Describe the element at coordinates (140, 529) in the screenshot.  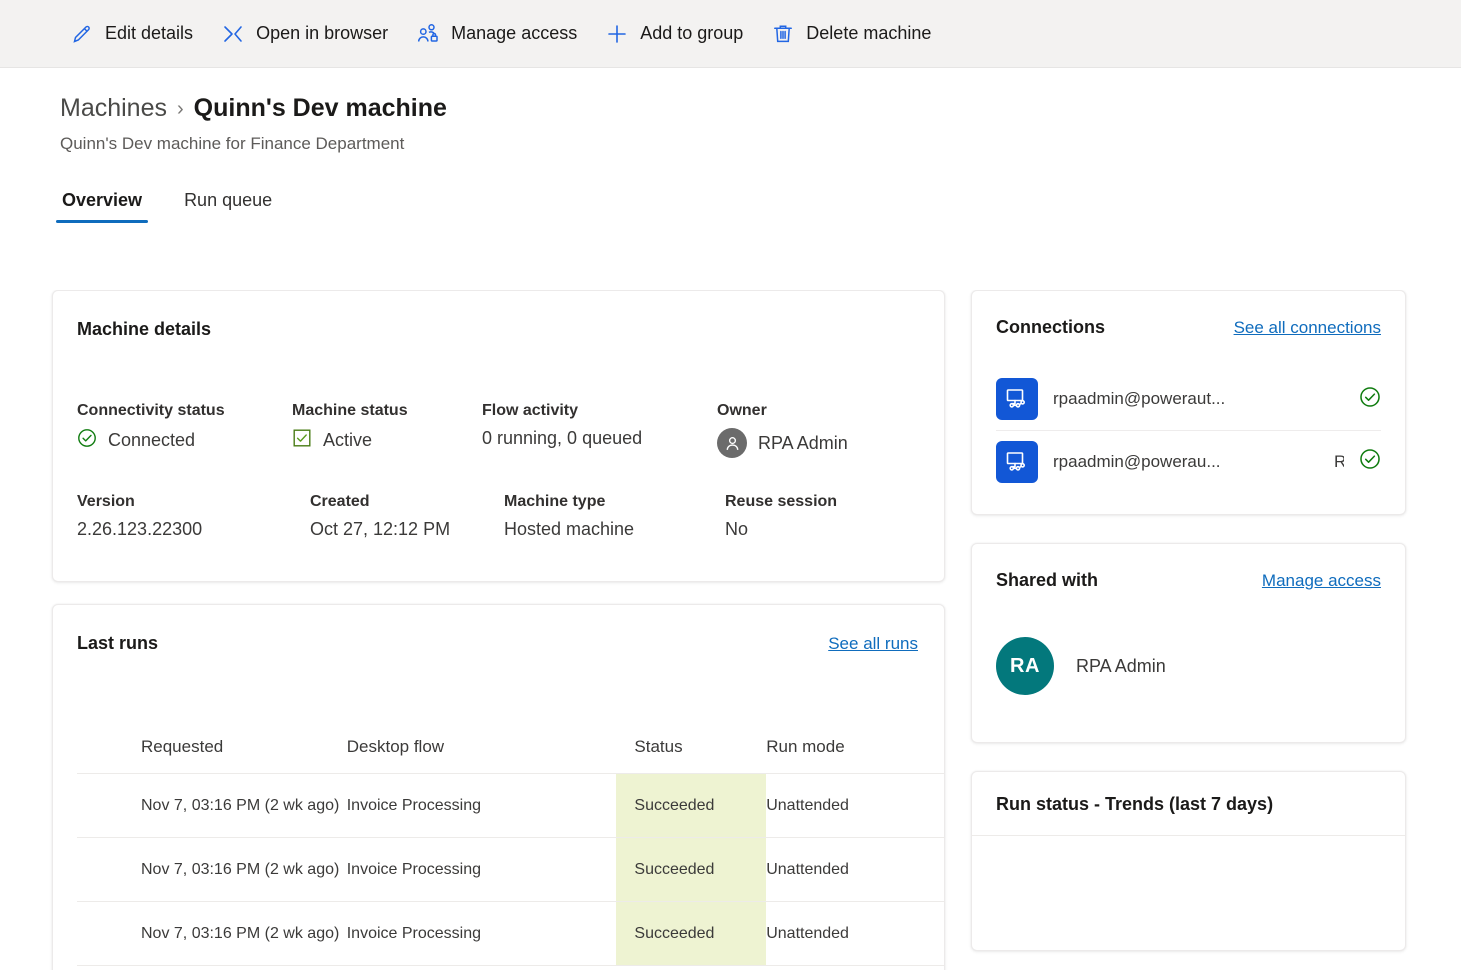
I see `field-value: 2.26.123.22300` at that location.